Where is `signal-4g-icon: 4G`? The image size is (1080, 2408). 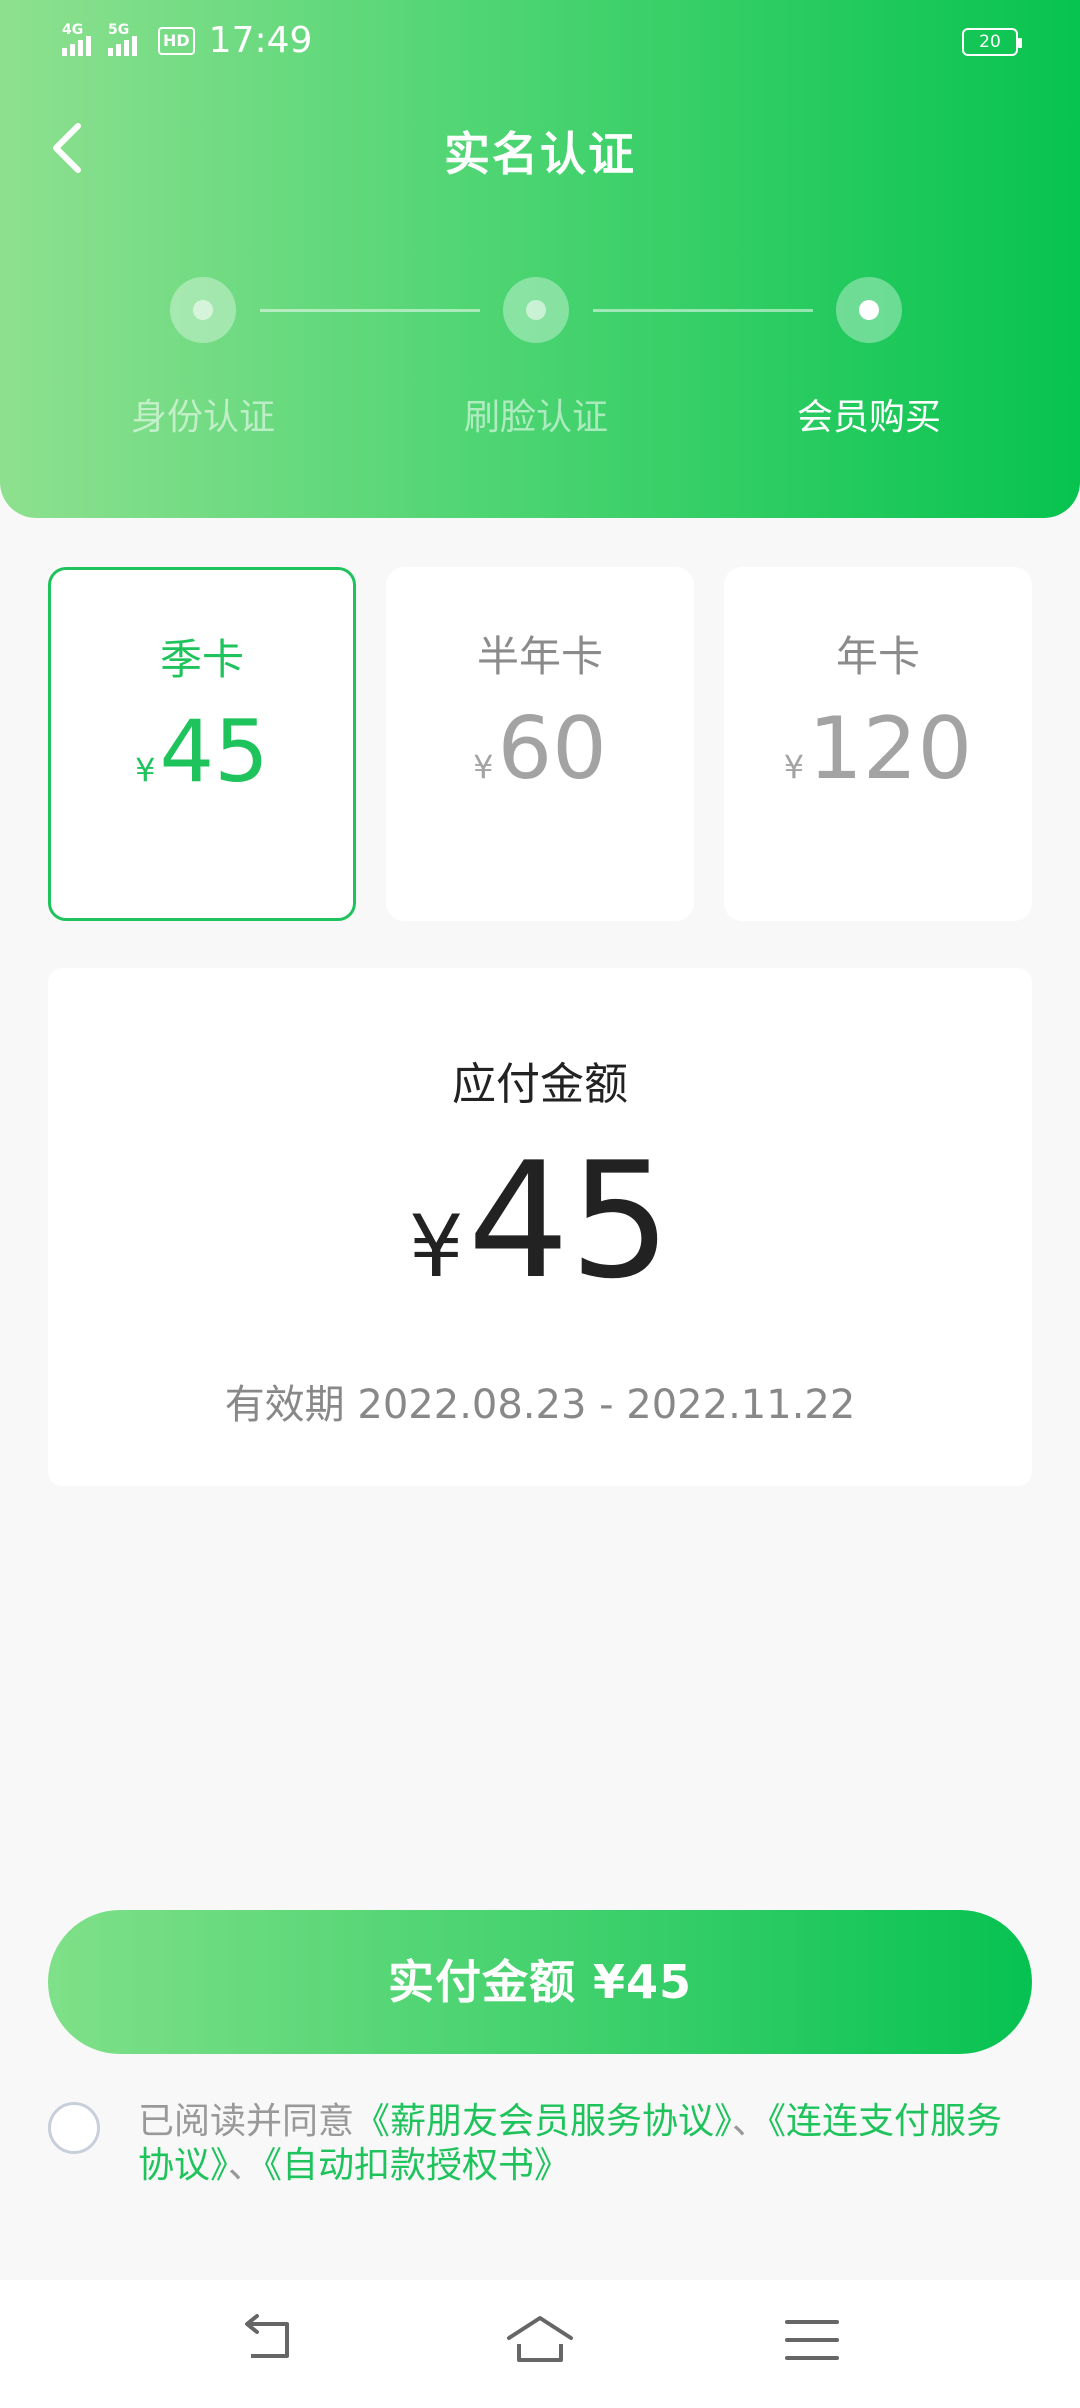 signal-4g-icon: 4G is located at coordinates (80, 39).